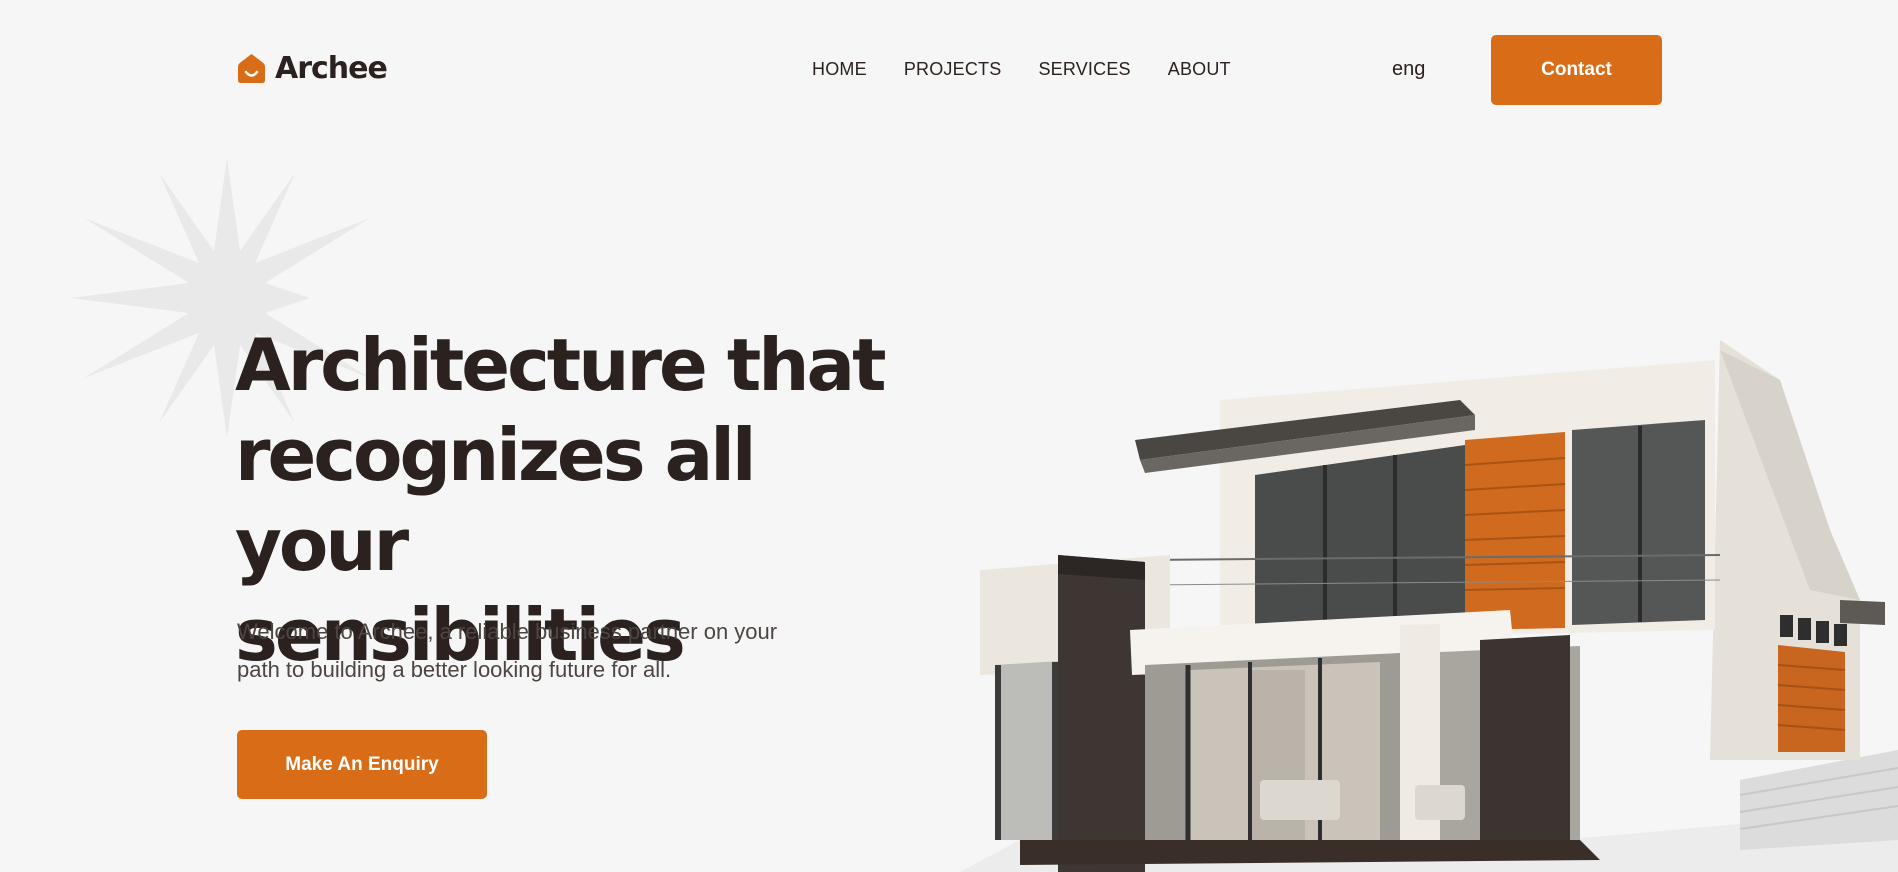 This screenshot has width=1898, height=872. I want to click on hero-title-line: Architecture that, so click(561, 365).